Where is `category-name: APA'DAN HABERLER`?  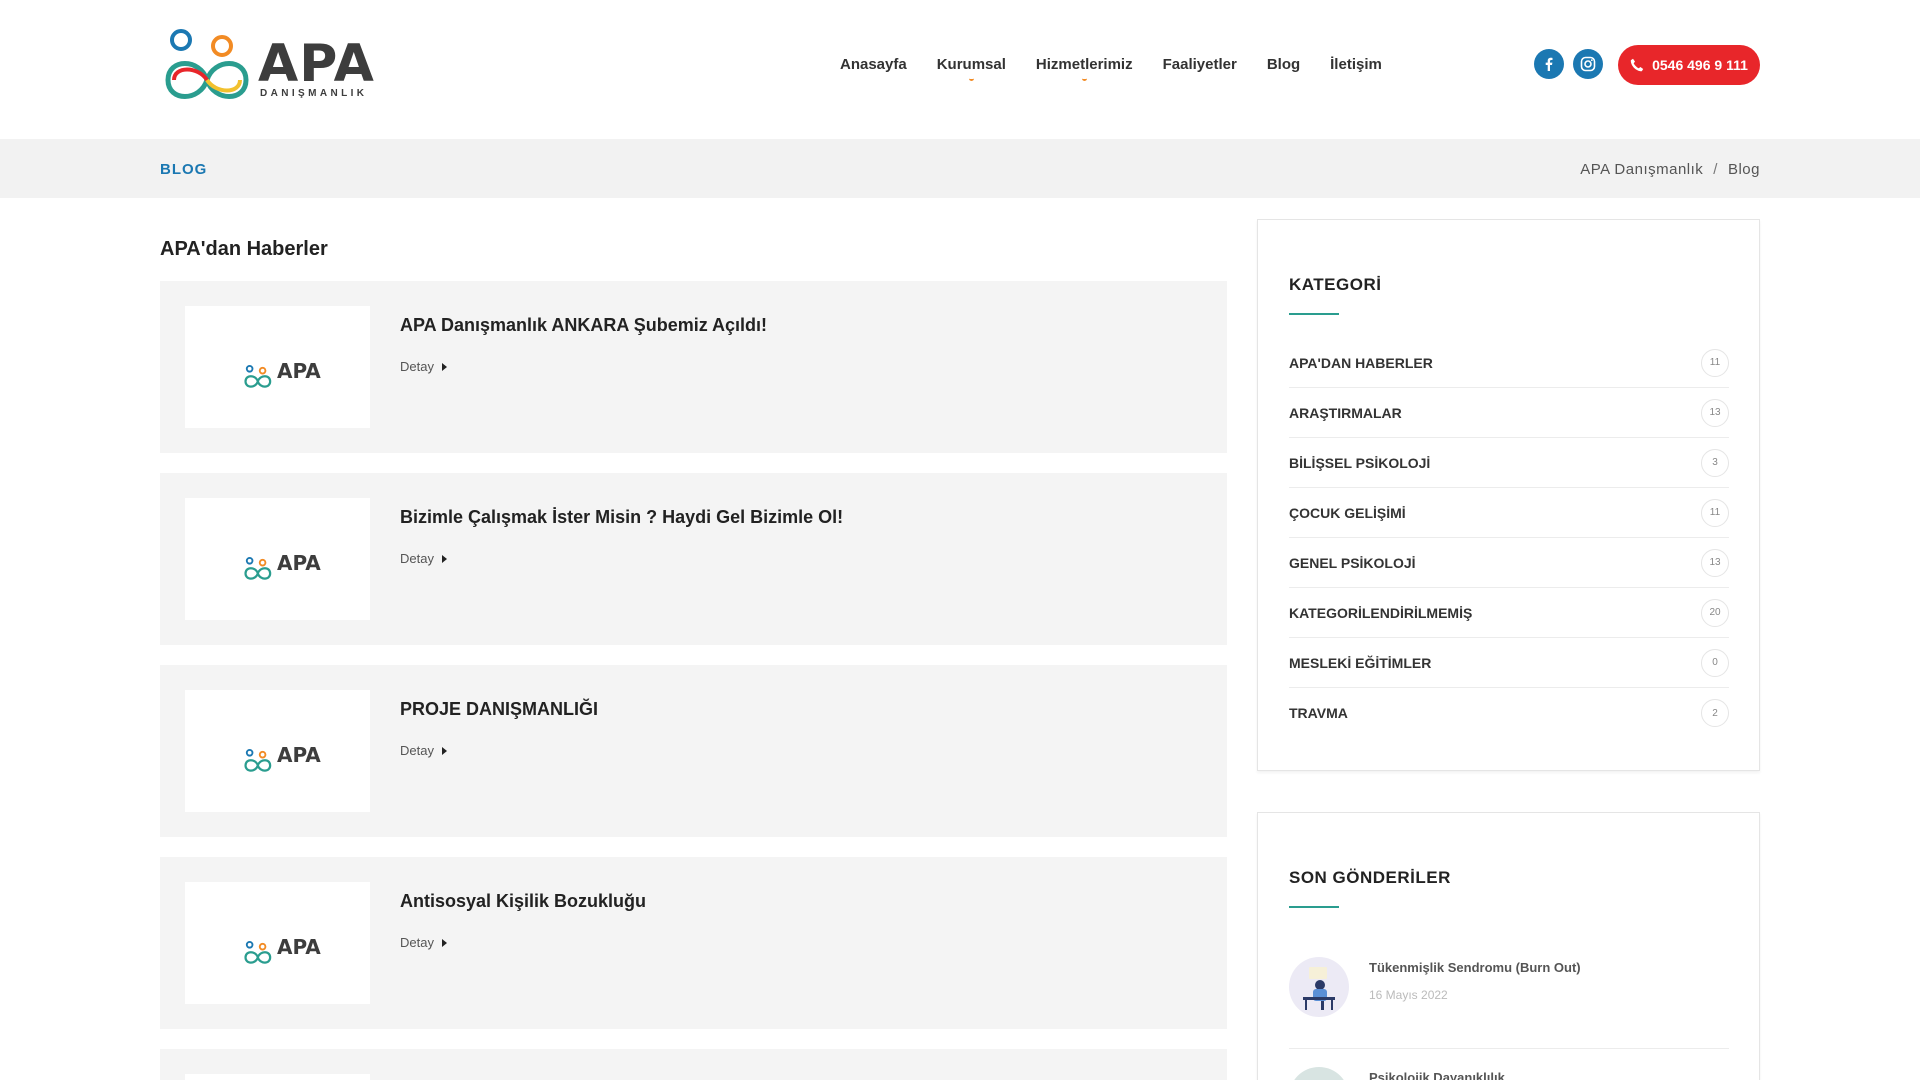 category-name: APA'DAN HABERLER is located at coordinates (1361, 362).